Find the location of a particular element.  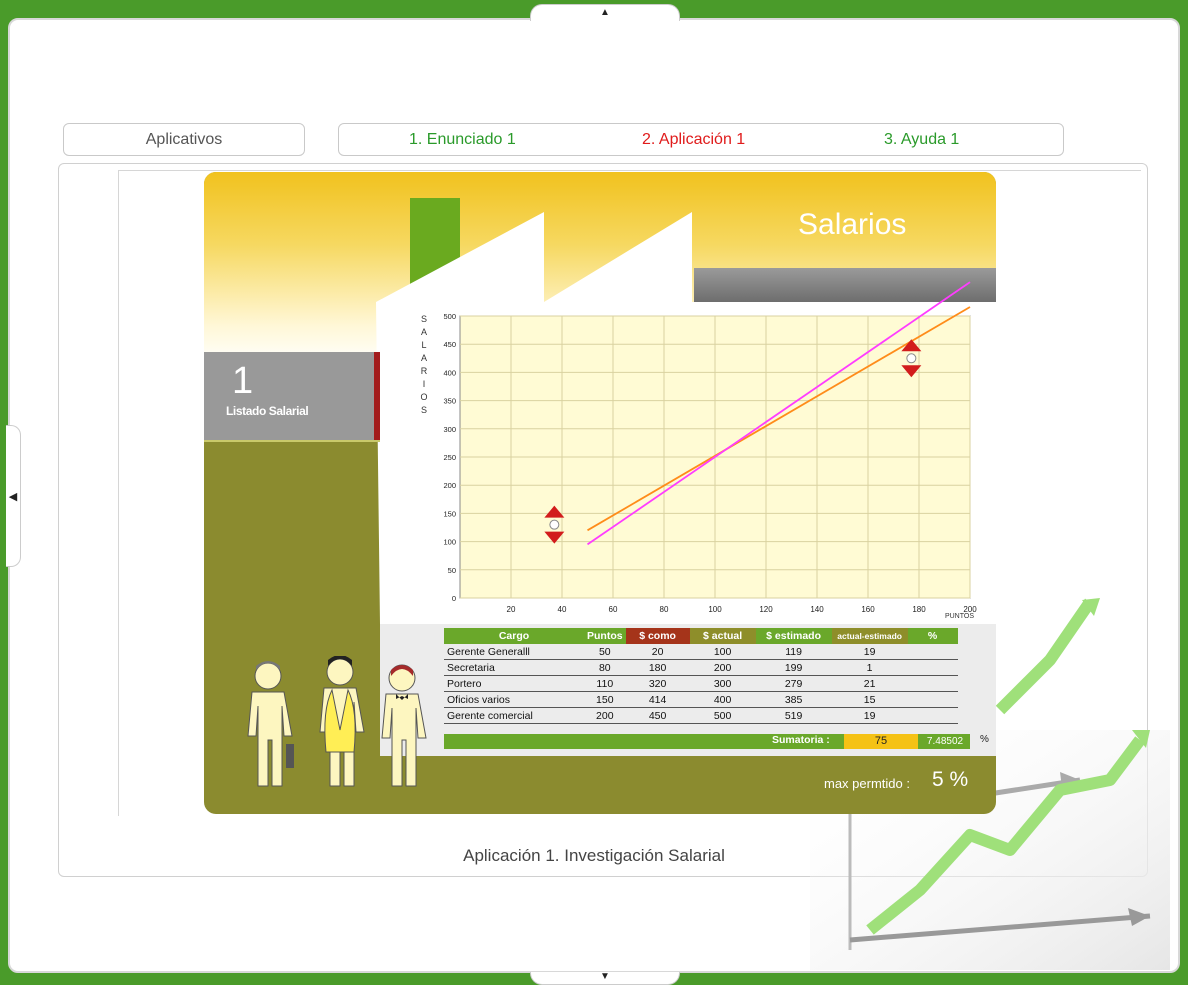

table-cell: 500 is located at coordinates (722, 715).